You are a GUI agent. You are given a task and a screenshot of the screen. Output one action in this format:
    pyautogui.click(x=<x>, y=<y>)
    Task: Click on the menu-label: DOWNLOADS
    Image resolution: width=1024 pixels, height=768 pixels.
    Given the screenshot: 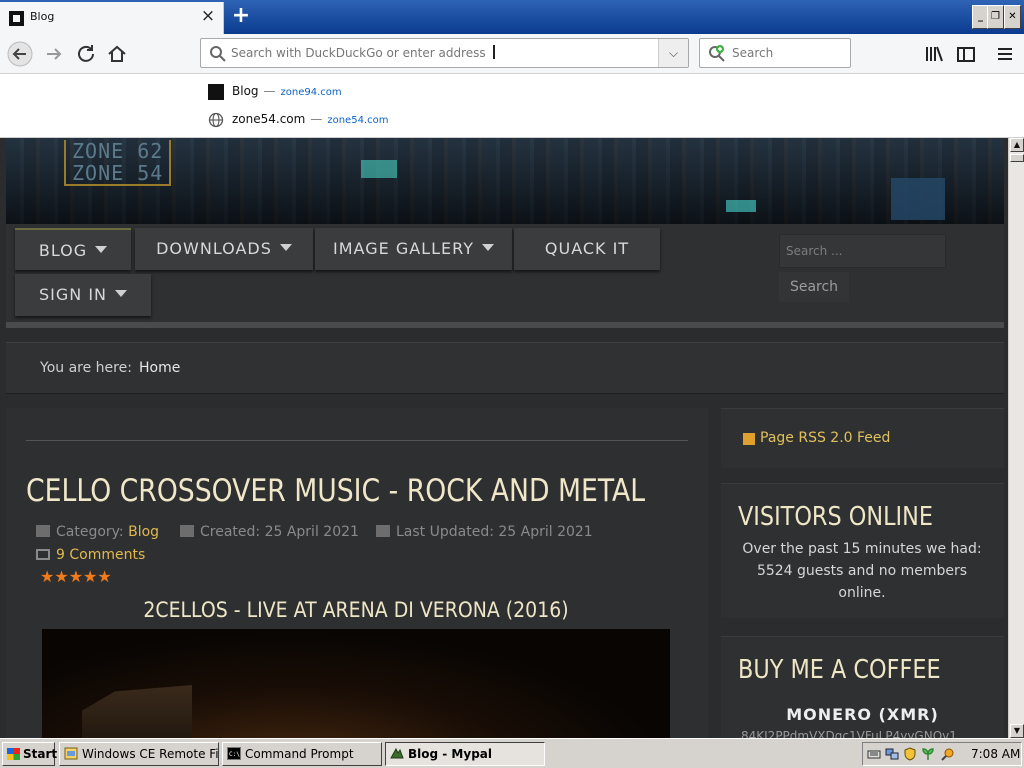 What is the action you would take?
    pyautogui.click(x=214, y=248)
    